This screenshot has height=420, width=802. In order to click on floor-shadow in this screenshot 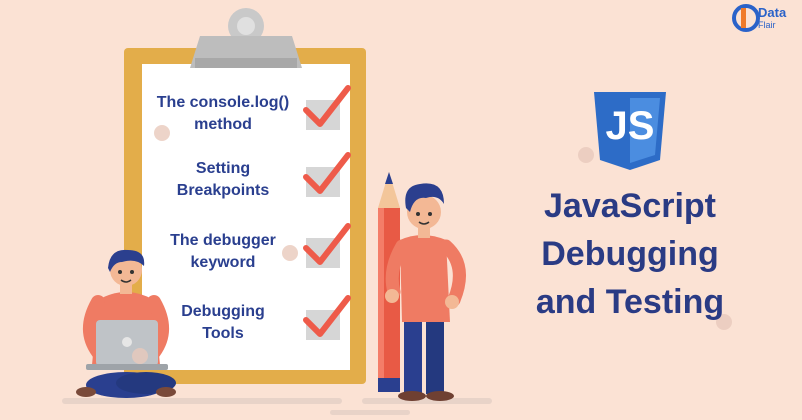, I will do `click(277, 406)`.